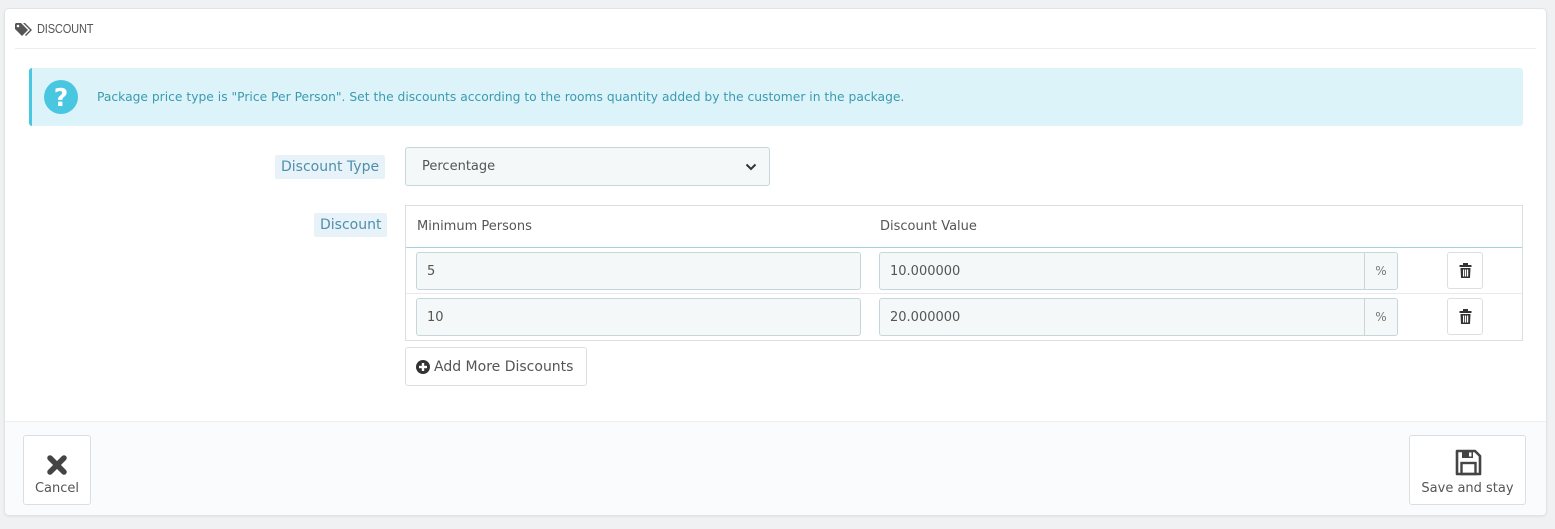 The width and height of the screenshot is (1555, 529). I want to click on add-more-discounts-button: Add More Discounts, so click(496, 366).